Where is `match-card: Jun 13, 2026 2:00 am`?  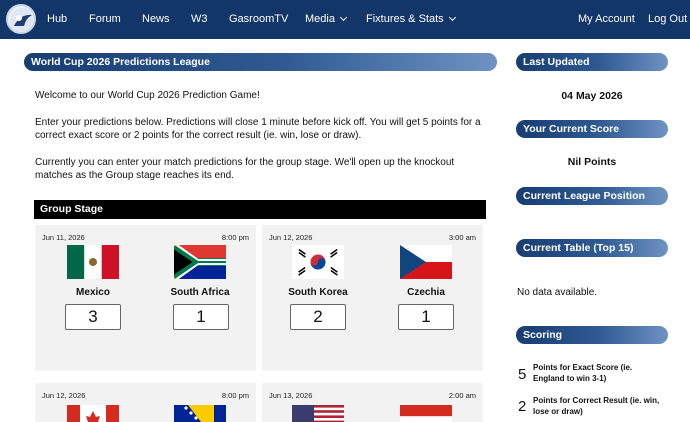
match-card: Jun 13, 2026 2:00 am is located at coordinates (372, 402).